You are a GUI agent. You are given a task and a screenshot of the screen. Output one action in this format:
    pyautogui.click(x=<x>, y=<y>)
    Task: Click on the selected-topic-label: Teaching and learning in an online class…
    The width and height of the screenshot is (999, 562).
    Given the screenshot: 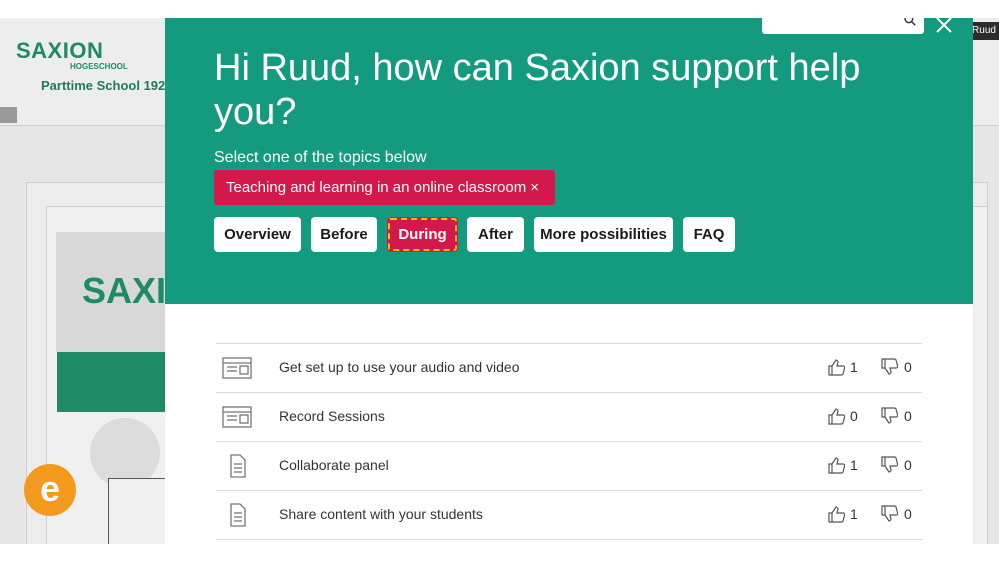 What is the action you would take?
    pyautogui.click(x=376, y=187)
    